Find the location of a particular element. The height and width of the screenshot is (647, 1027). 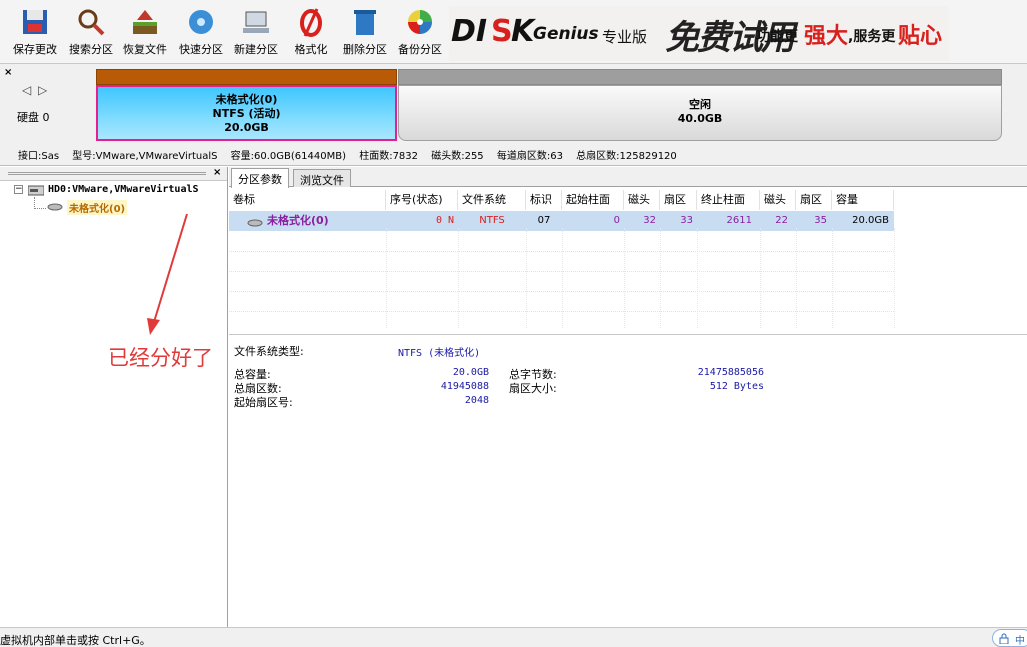

backup-partition-label: 备份分区 is located at coordinates (420, 49).